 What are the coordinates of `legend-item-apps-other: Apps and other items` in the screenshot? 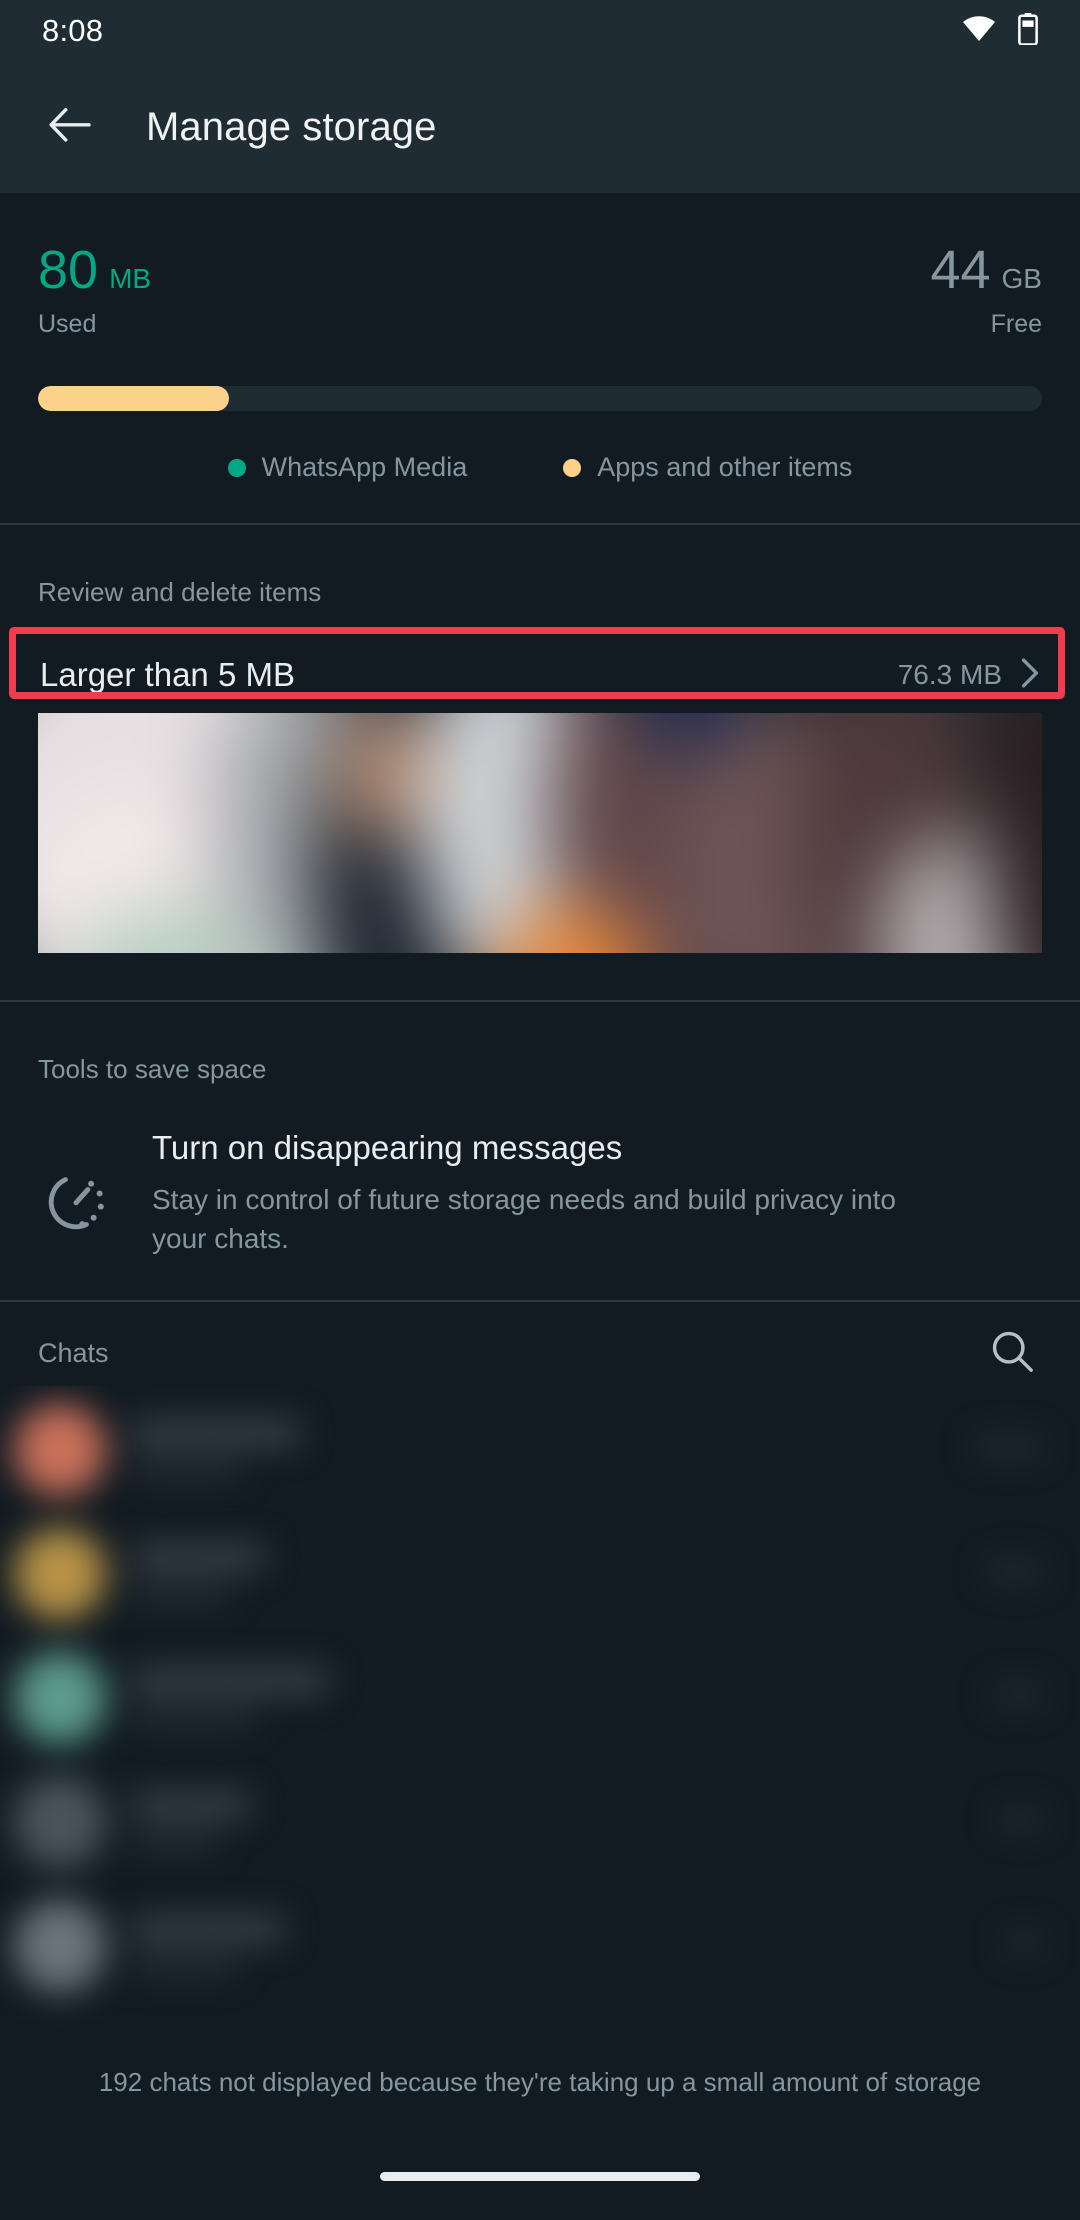 It's located at (707, 467).